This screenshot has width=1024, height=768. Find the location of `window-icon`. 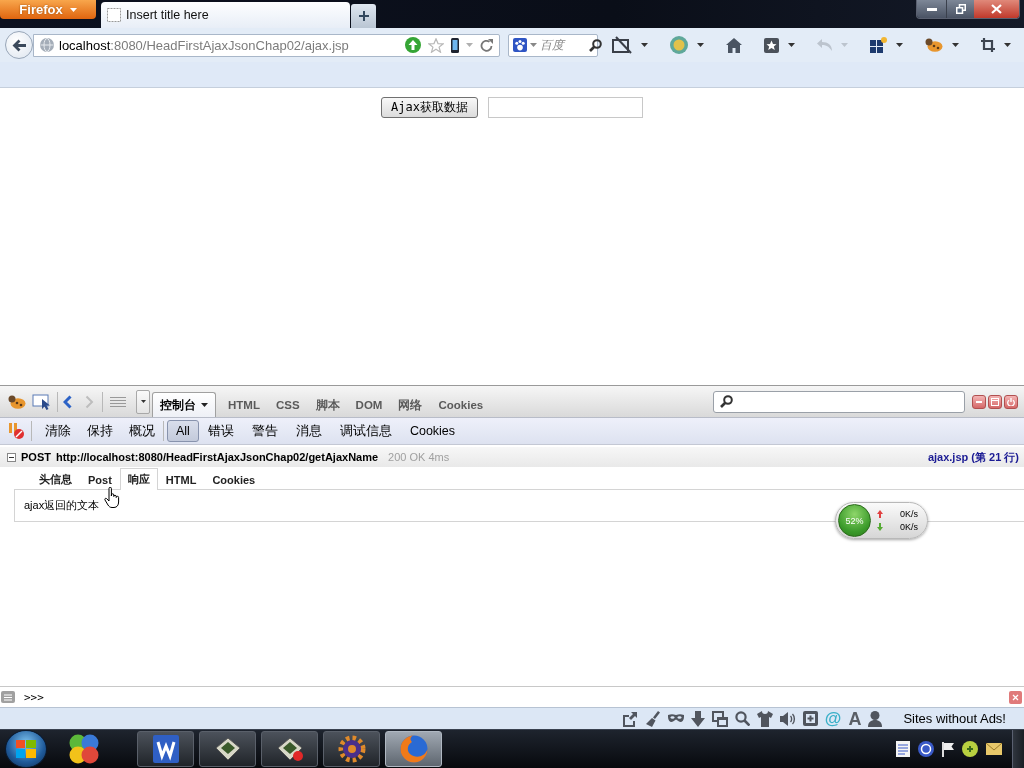

window-icon is located at coordinates (995, 401).